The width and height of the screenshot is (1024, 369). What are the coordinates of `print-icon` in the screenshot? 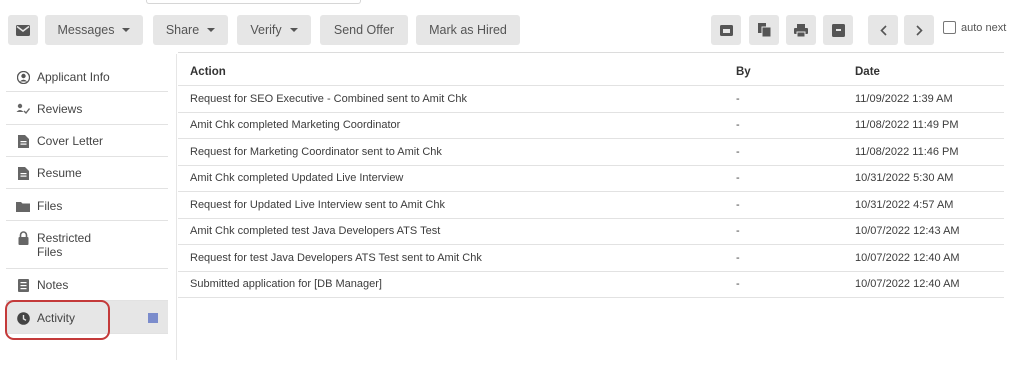 It's located at (801, 30).